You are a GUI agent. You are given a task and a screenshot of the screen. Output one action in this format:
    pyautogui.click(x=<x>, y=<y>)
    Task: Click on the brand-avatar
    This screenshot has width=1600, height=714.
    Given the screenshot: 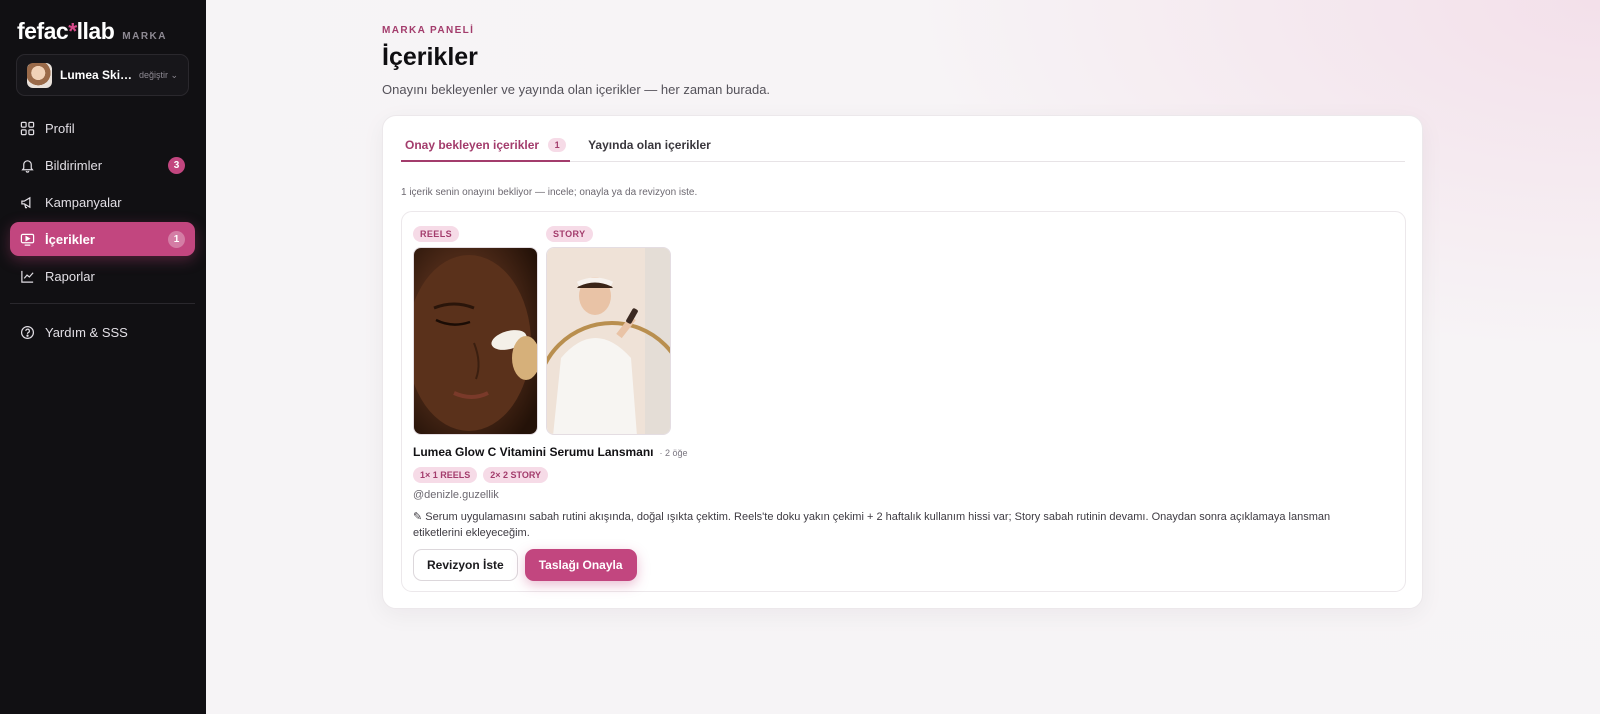 What is the action you would take?
    pyautogui.click(x=39, y=75)
    